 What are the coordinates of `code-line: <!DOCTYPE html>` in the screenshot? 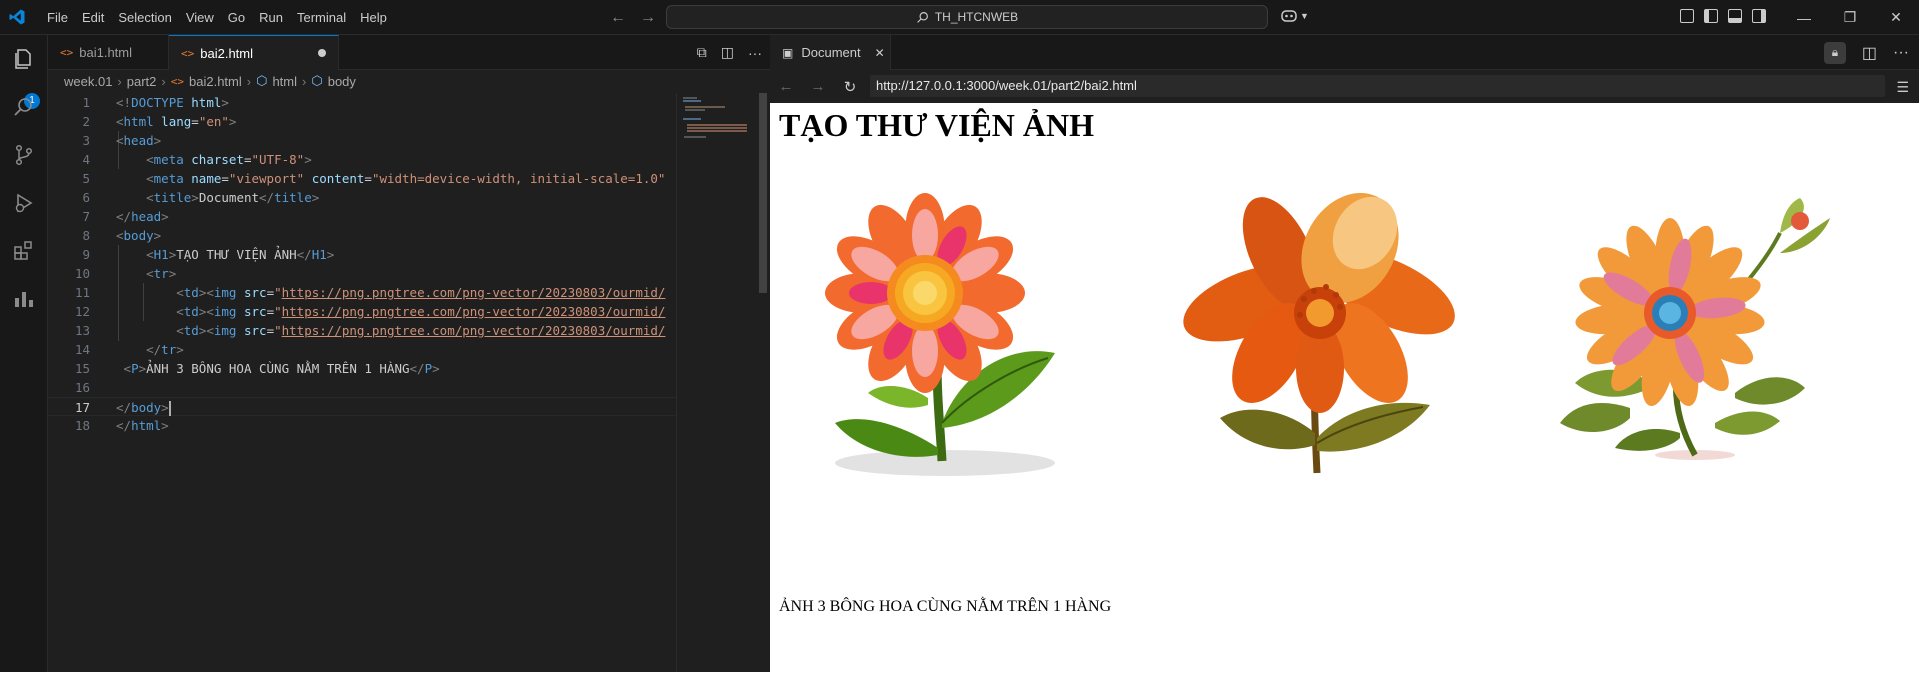 It's located at (172, 102).